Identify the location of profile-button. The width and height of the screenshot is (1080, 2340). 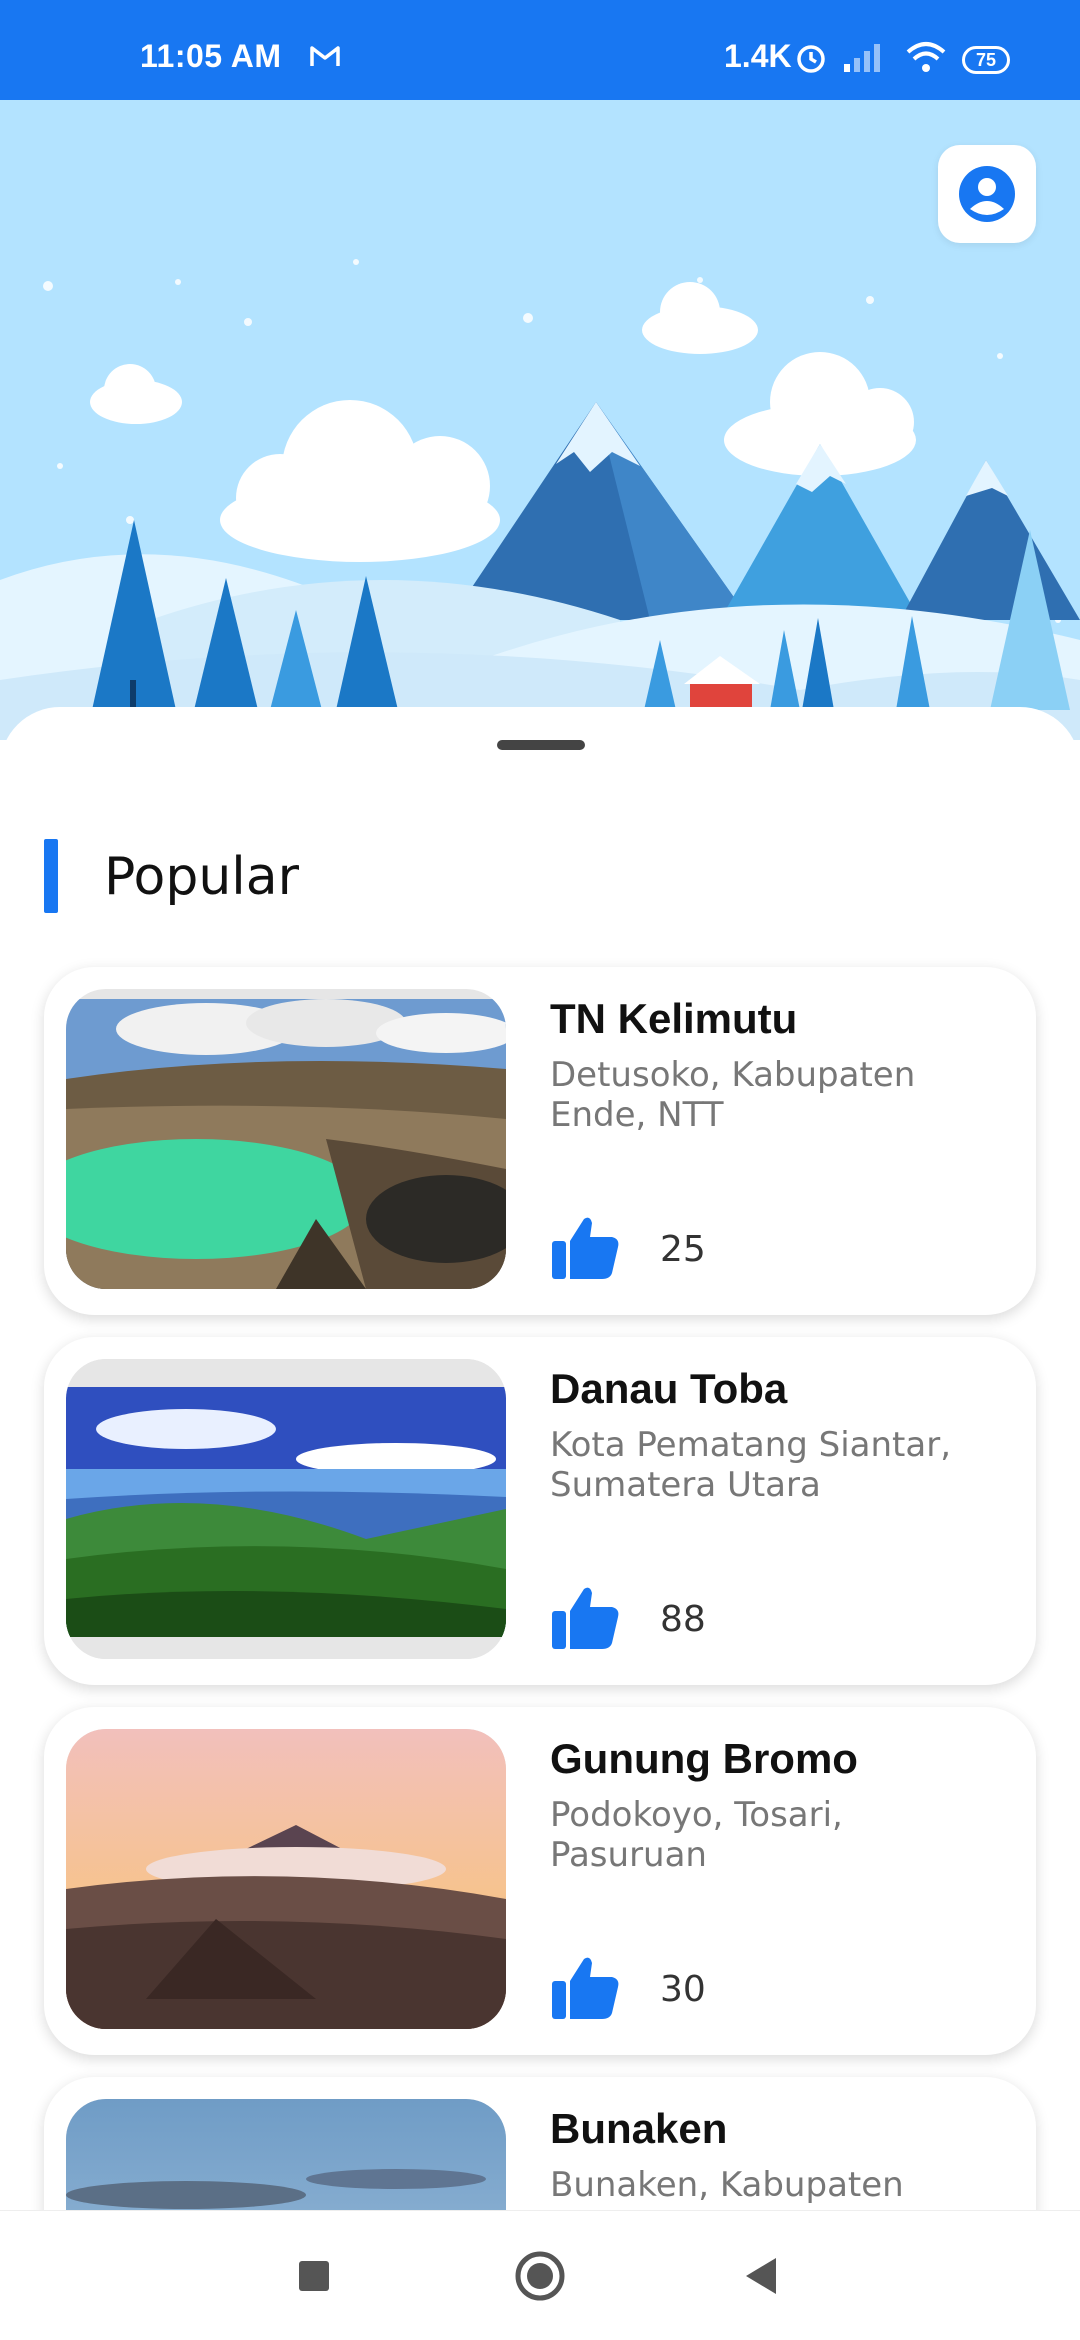
(987, 194).